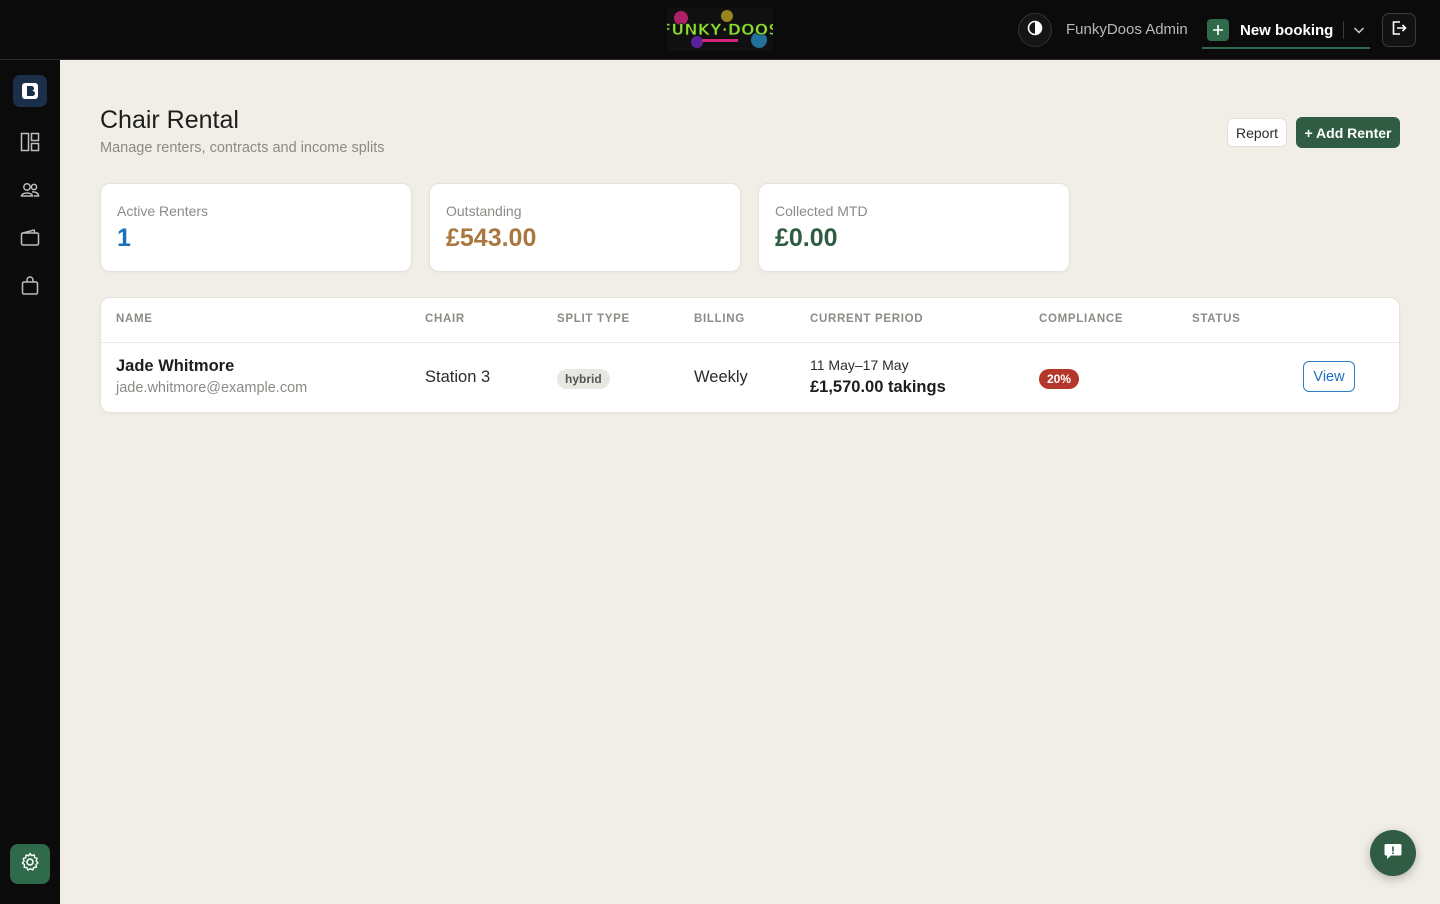  I want to click on stat-label: Collected MTD, so click(821, 211).